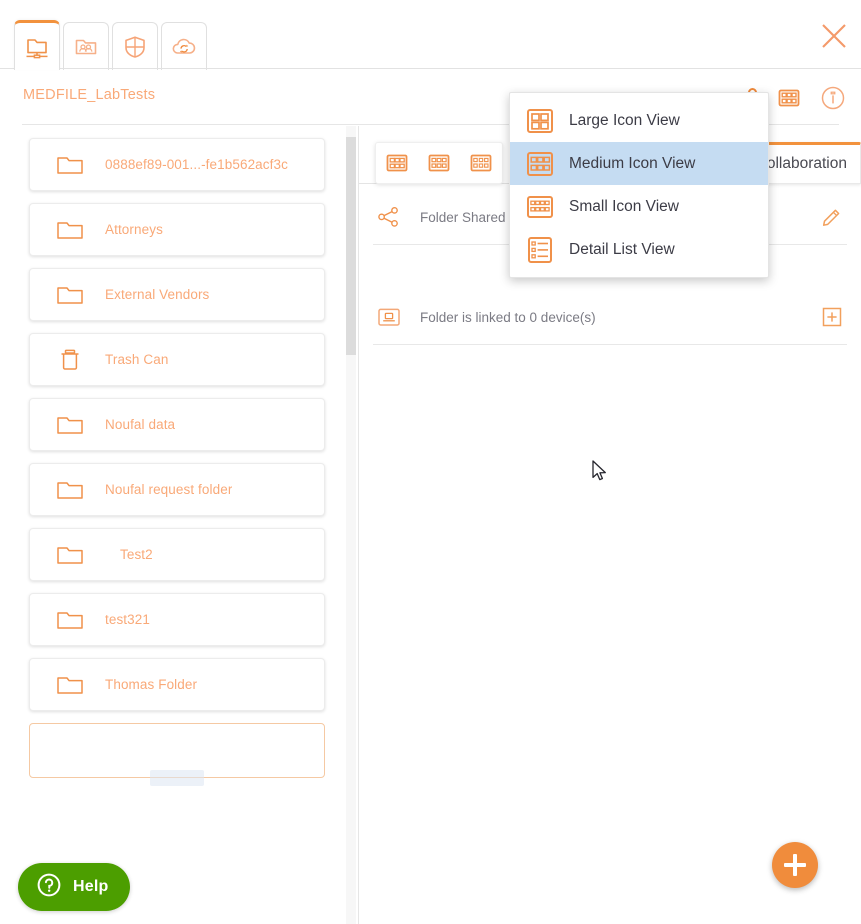  Describe the element at coordinates (832, 317) in the screenshot. I see `add-plus-icon` at that location.